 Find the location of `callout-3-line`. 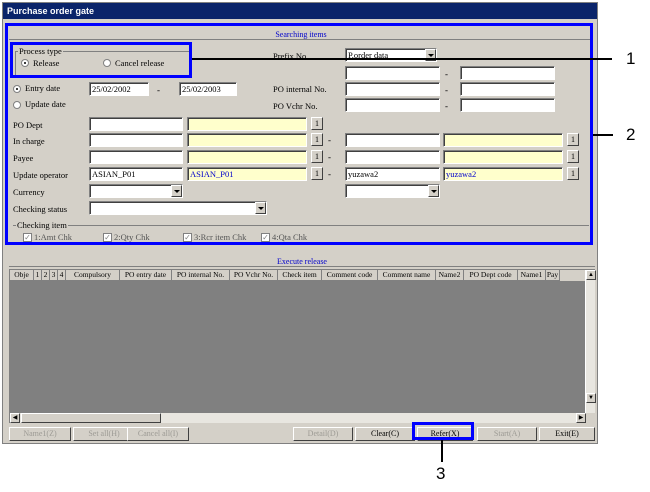

callout-3-line is located at coordinates (442, 451).